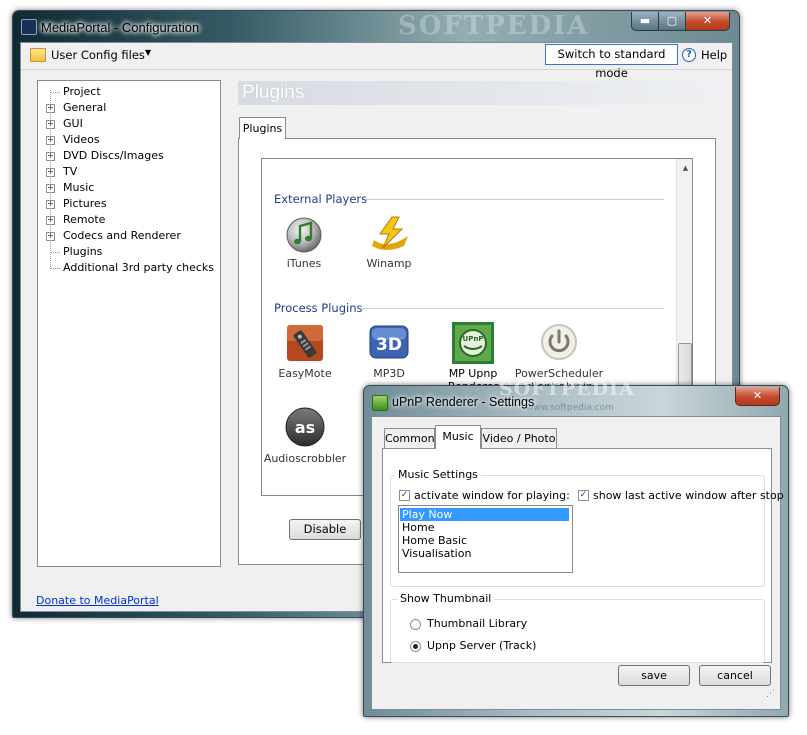 Image resolution: width=807 pixels, height=735 pixels. I want to click on group-title-process-plugins: Process Plugins, so click(318, 308).